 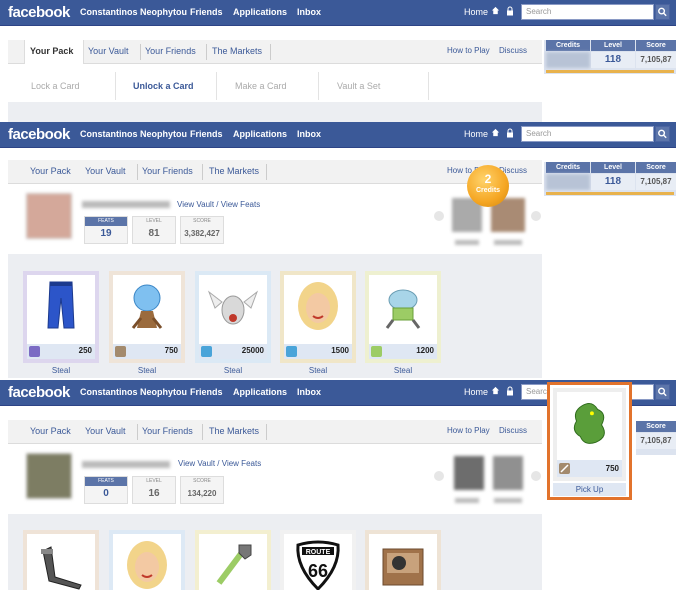 What do you see at coordinates (234, 564) in the screenshot?
I see `pipe-wrench-icon` at bounding box center [234, 564].